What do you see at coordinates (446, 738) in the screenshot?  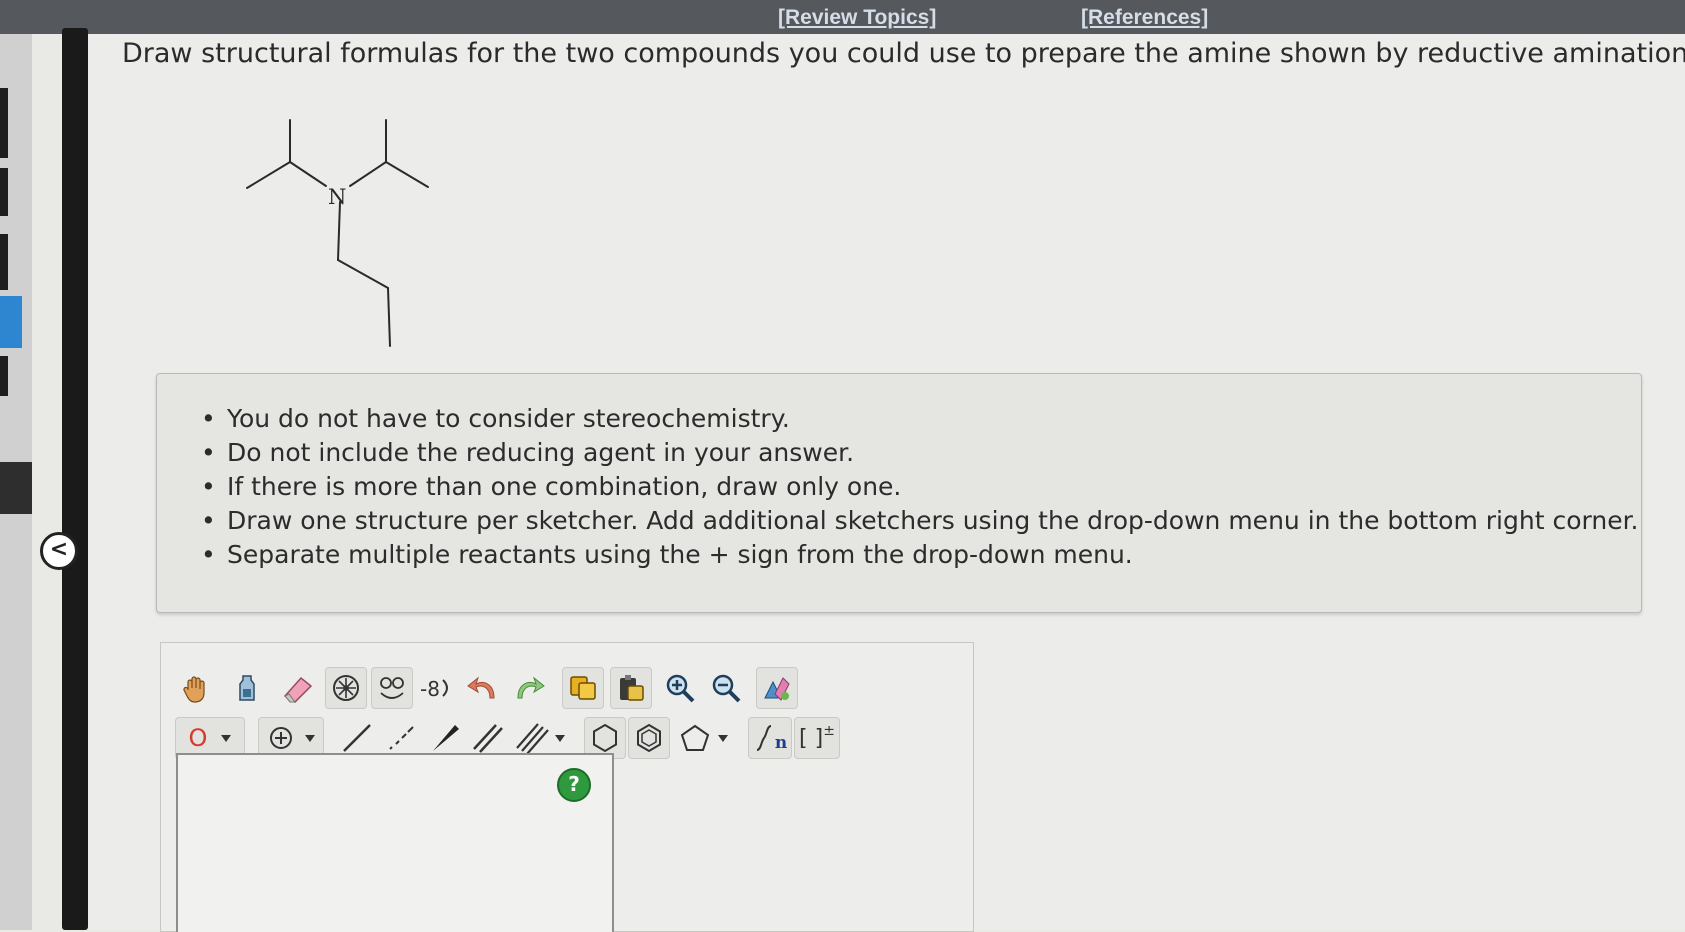 I see `wedge-bond-icon` at bounding box center [446, 738].